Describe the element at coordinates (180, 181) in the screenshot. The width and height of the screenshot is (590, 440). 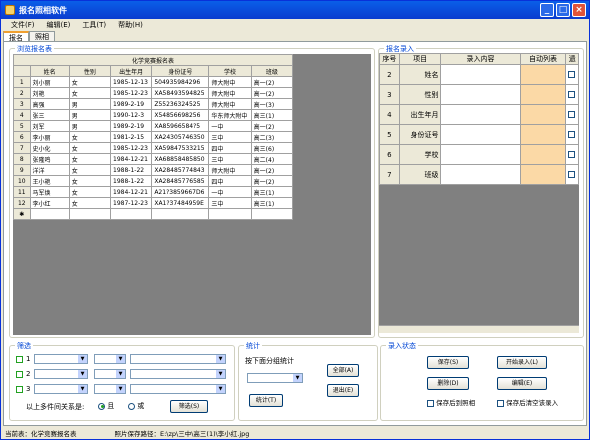
I see `table-cell: XA28485776585` at that location.